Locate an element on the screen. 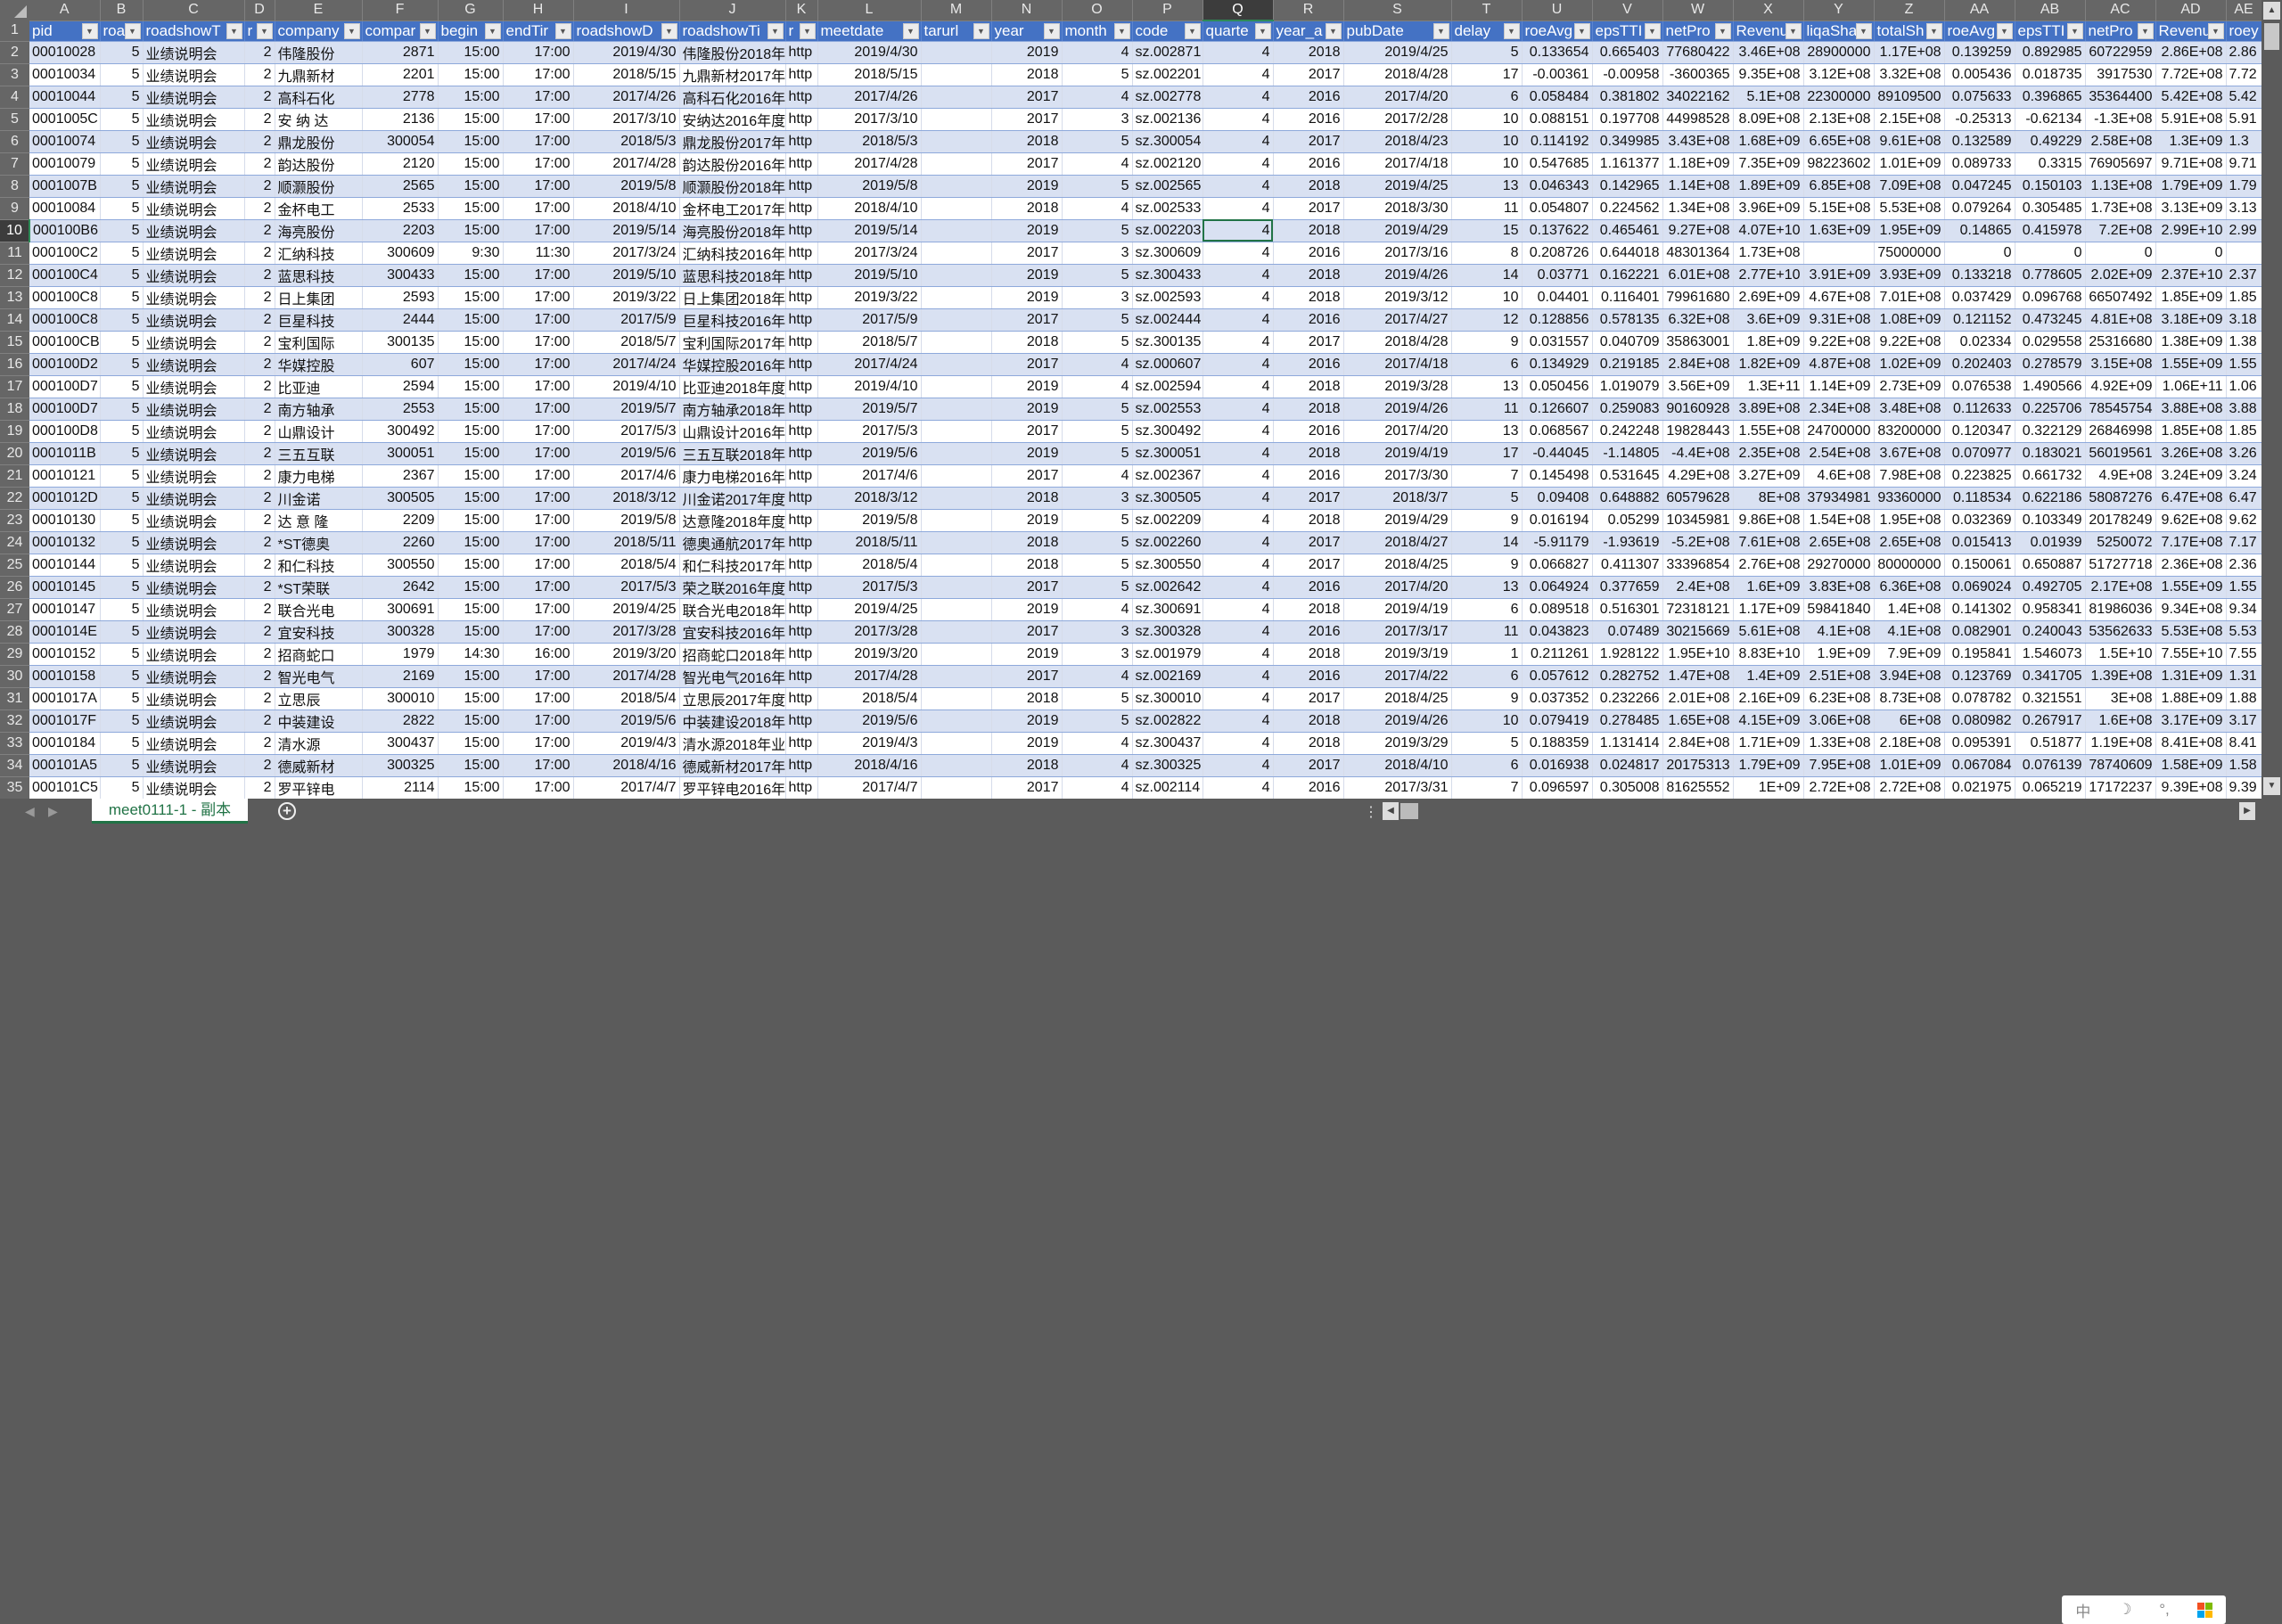 The width and height of the screenshot is (2282, 1624). cell-W11: 48301364 is located at coordinates (1698, 253).